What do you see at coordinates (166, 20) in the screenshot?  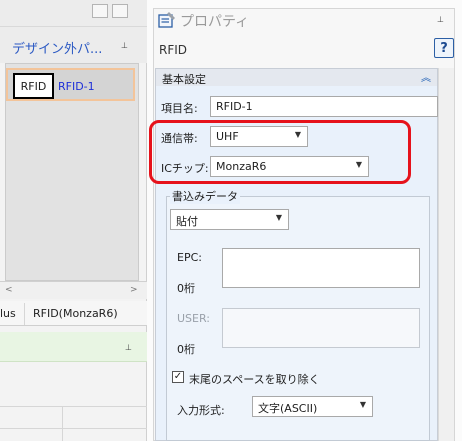 I see `properties-icon` at bounding box center [166, 20].